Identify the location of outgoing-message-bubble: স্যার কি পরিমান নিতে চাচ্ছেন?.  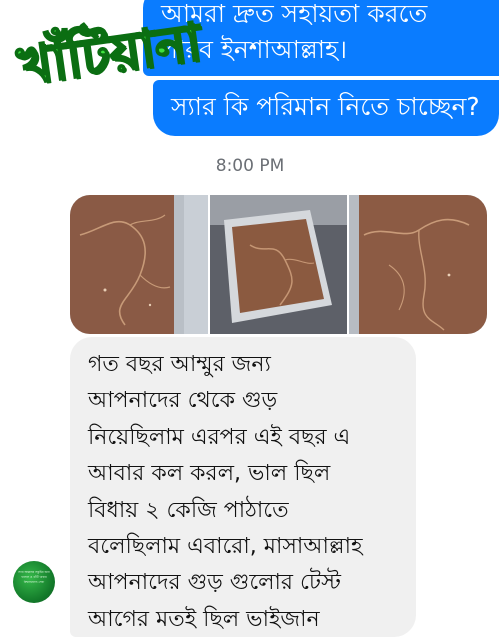
(326, 108).